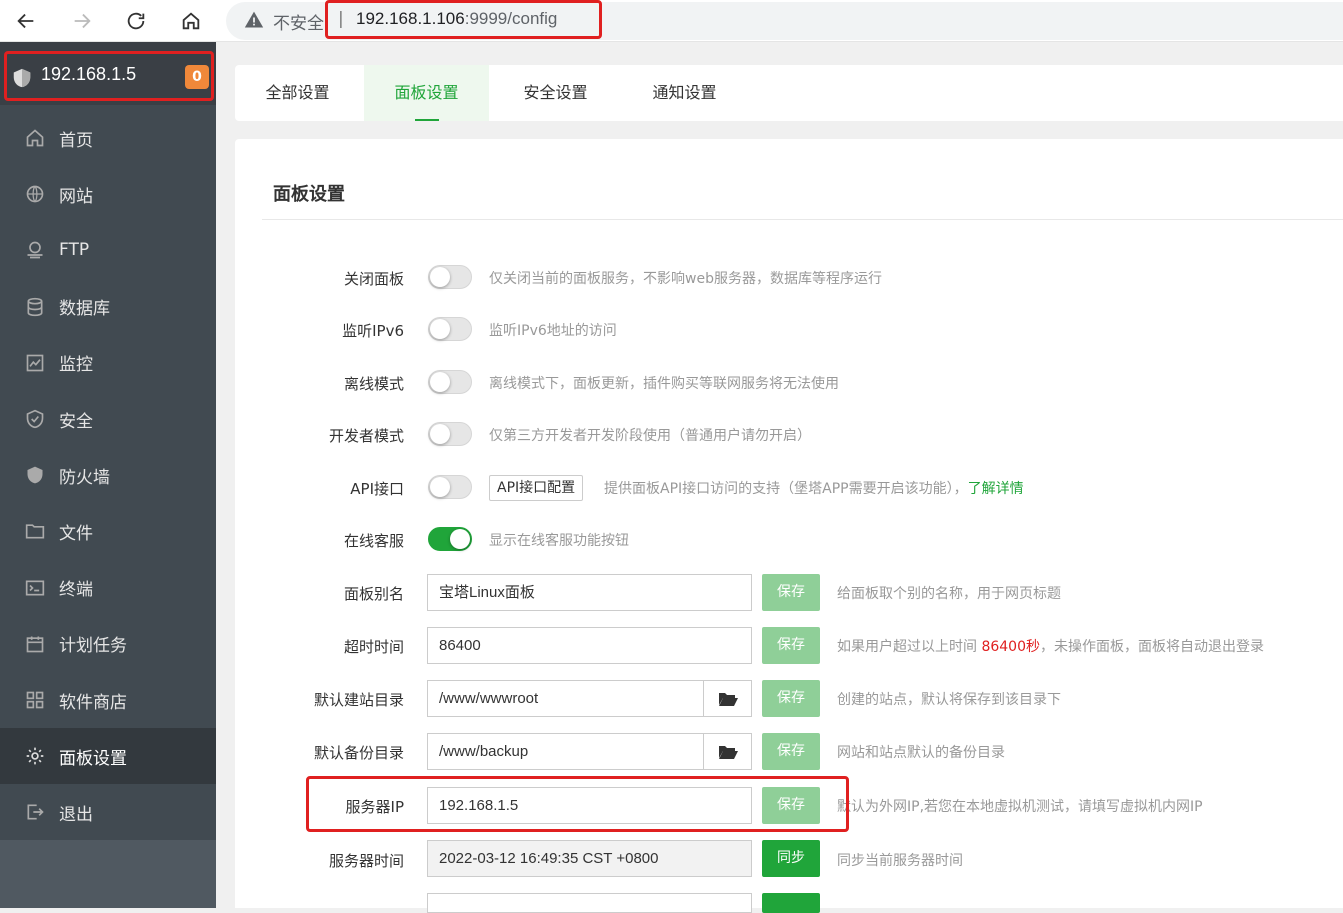 The height and width of the screenshot is (913, 1343). I want to click on timeout-hint-value: 86400秒, so click(1010, 647).